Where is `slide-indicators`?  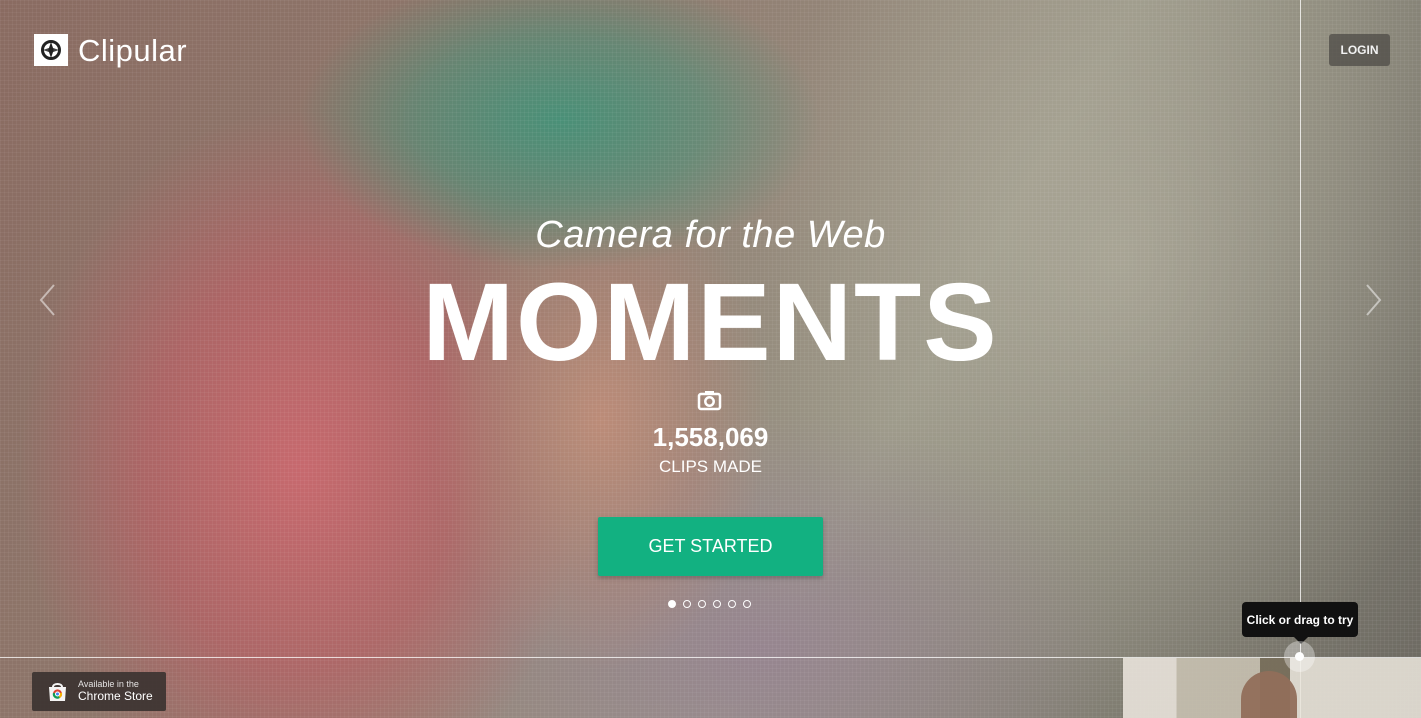
slide-indicators is located at coordinates (709, 604).